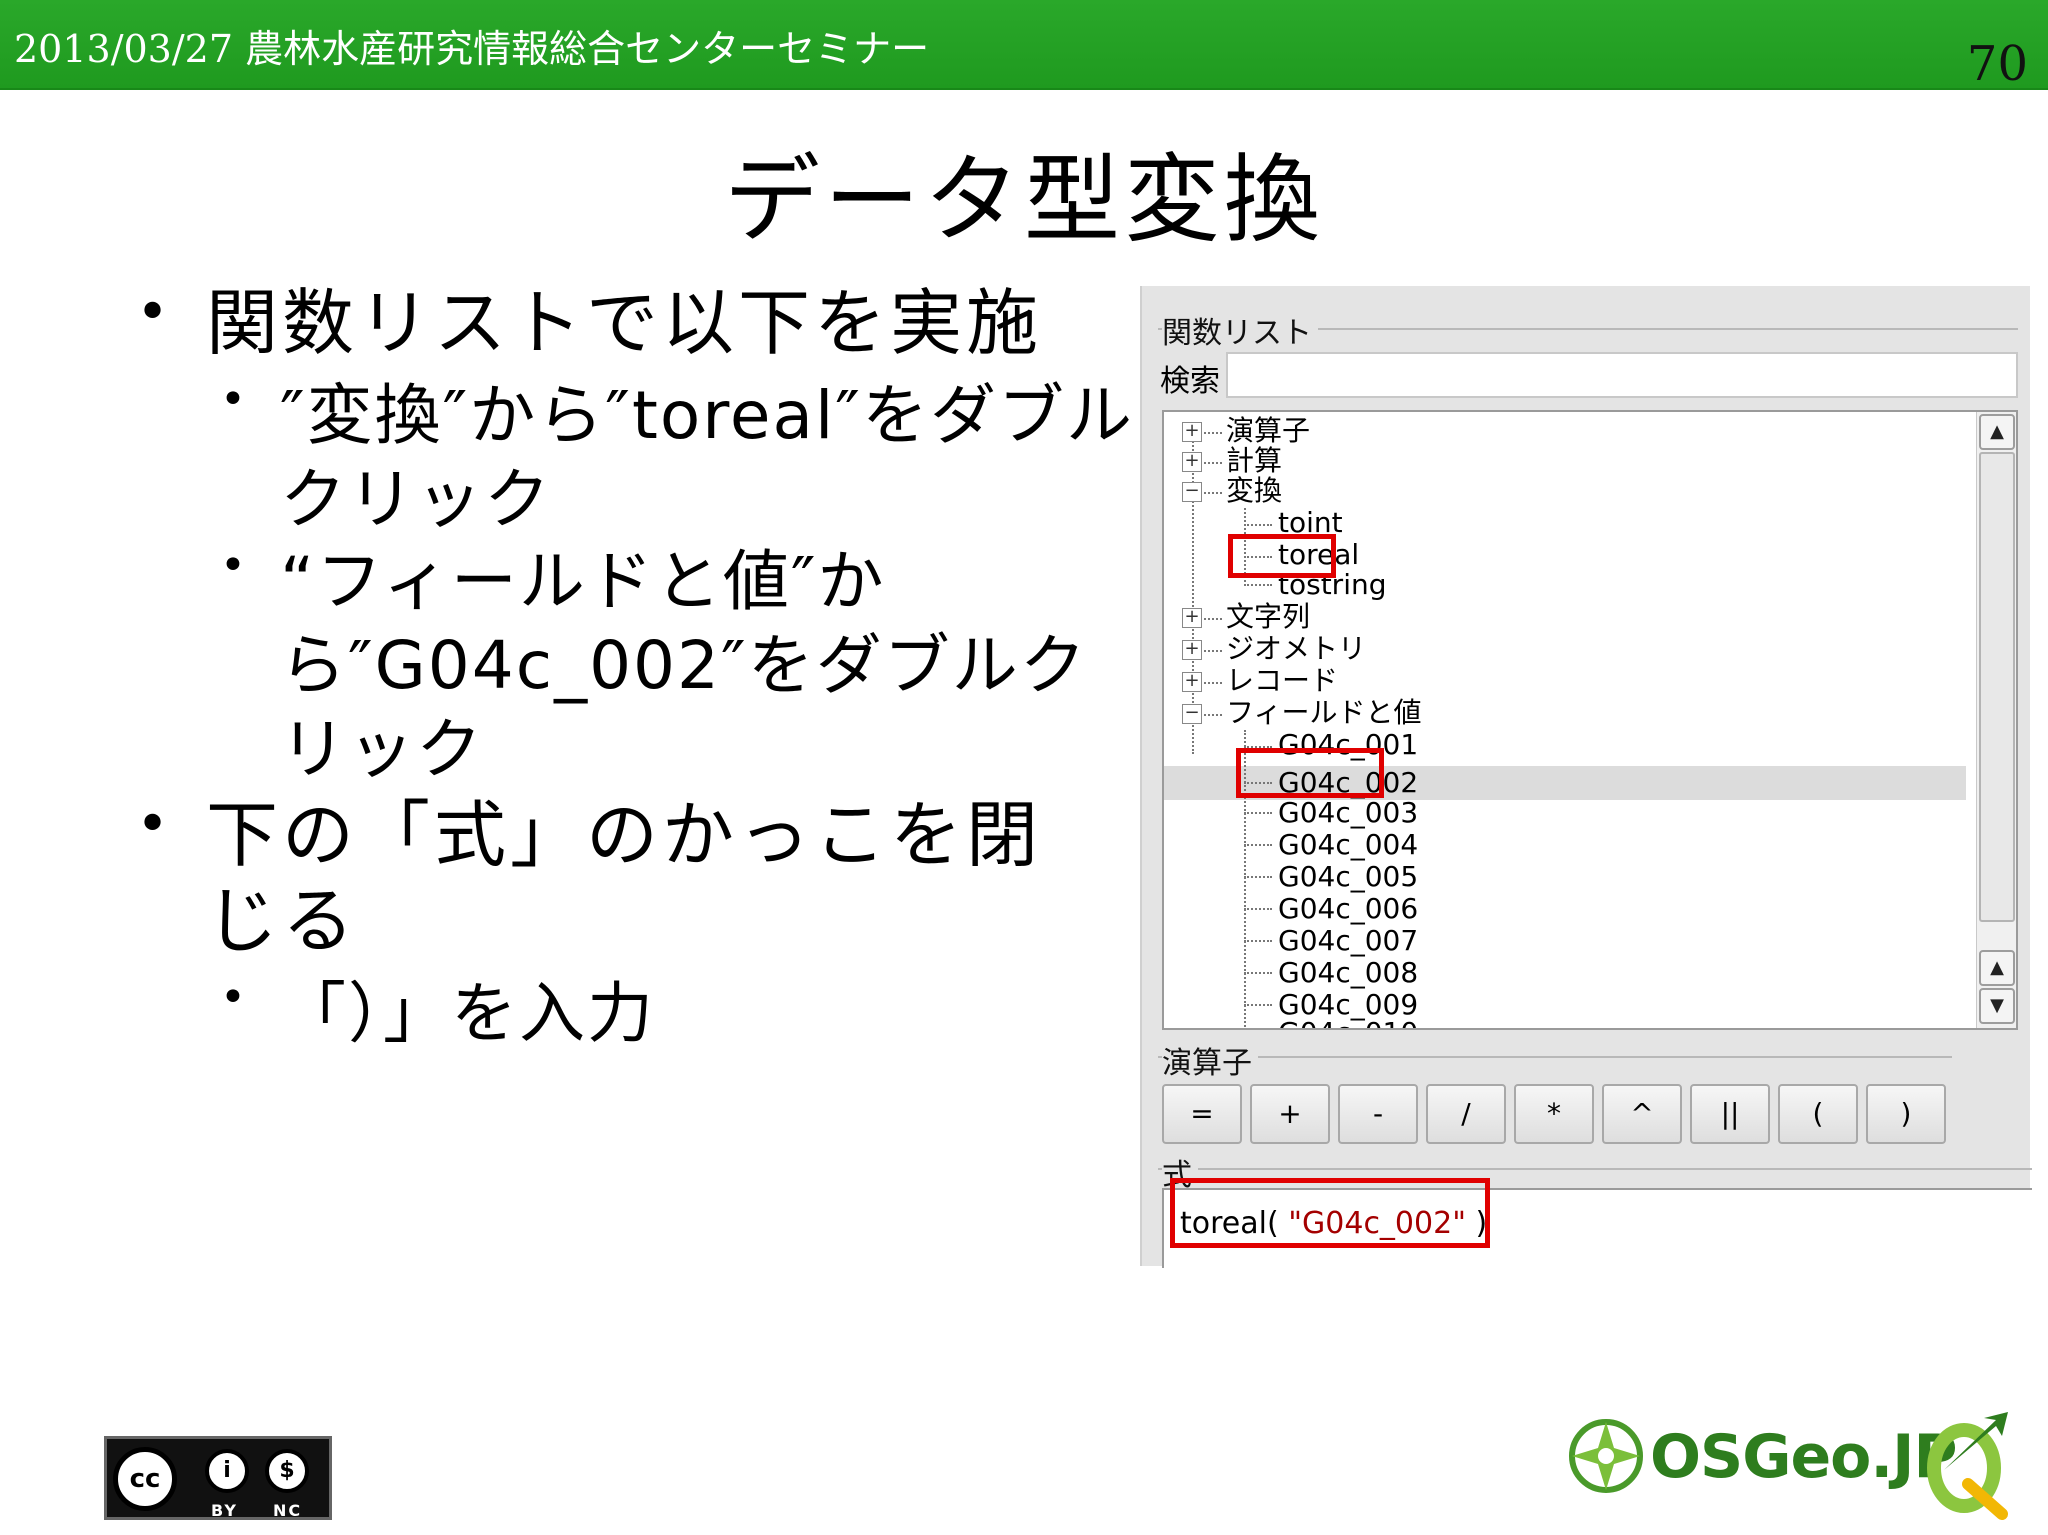 This screenshot has width=2048, height=1535. Describe the element at coordinates (1296, 649) in the screenshot. I see `tree-node-geometry: ジオメトリ` at that location.